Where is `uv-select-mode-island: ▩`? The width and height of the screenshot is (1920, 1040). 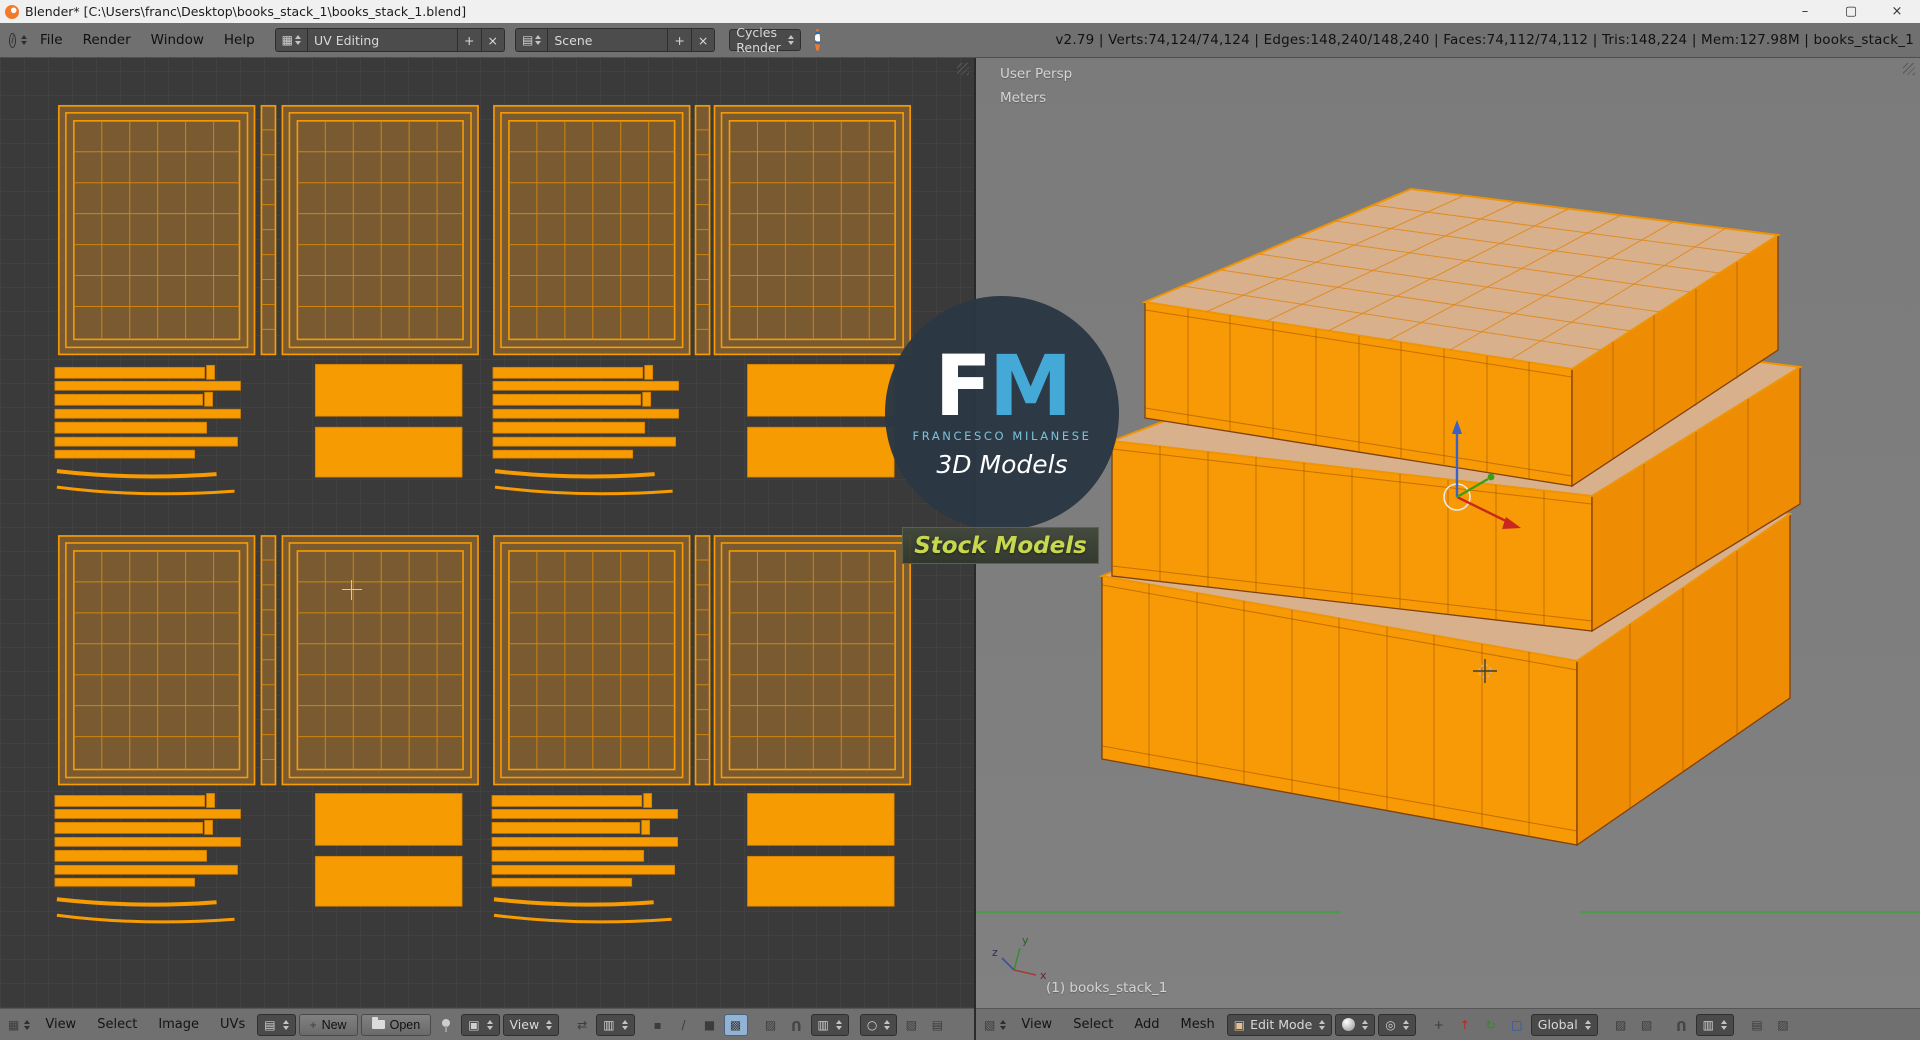
uv-select-mode-island: ▩ is located at coordinates (735, 1024).